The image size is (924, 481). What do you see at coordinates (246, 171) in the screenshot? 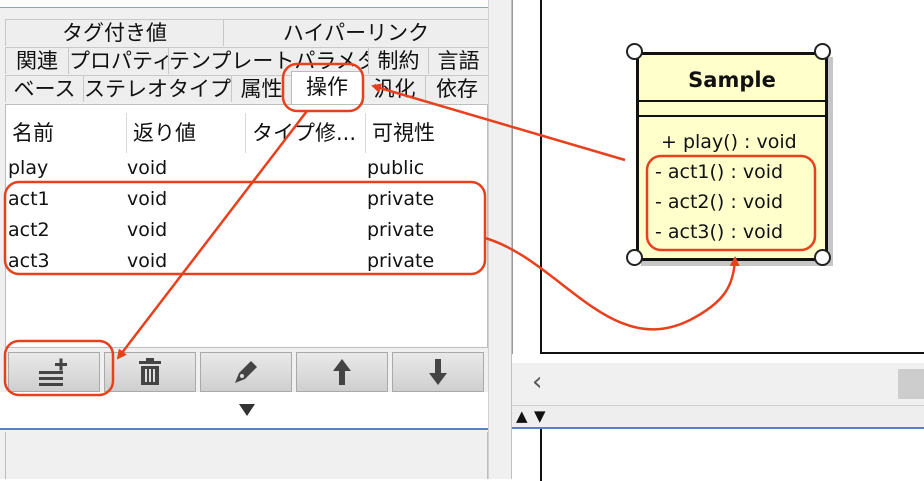
I see `table-row: play void public` at bounding box center [246, 171].